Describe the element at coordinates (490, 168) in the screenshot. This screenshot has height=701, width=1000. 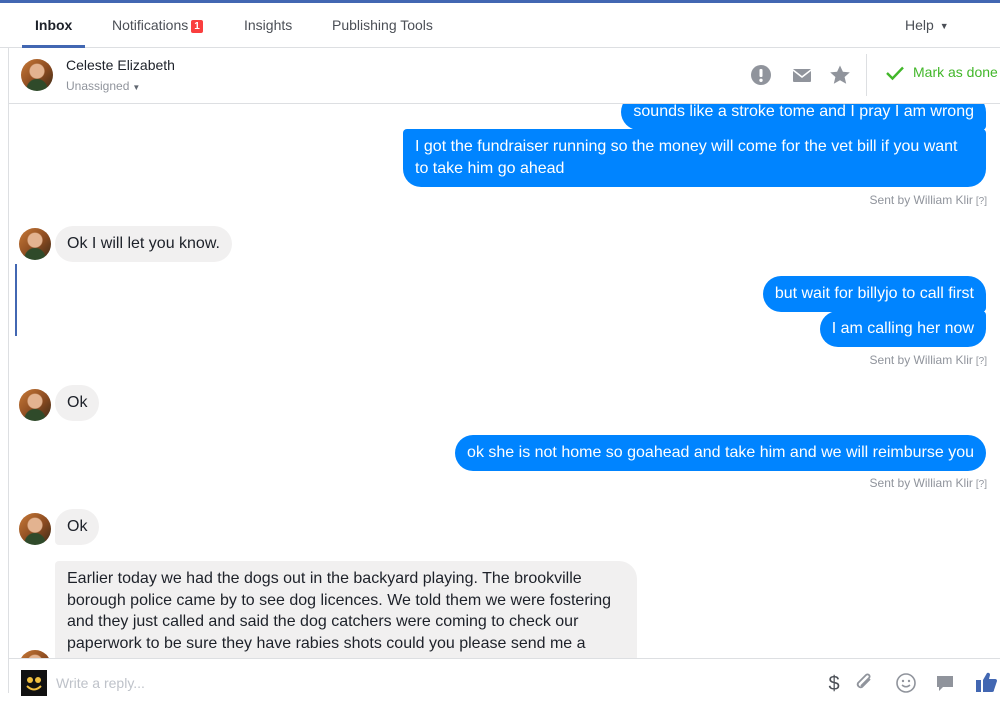
I see `message-text-line: to take him go ahead` at that location.